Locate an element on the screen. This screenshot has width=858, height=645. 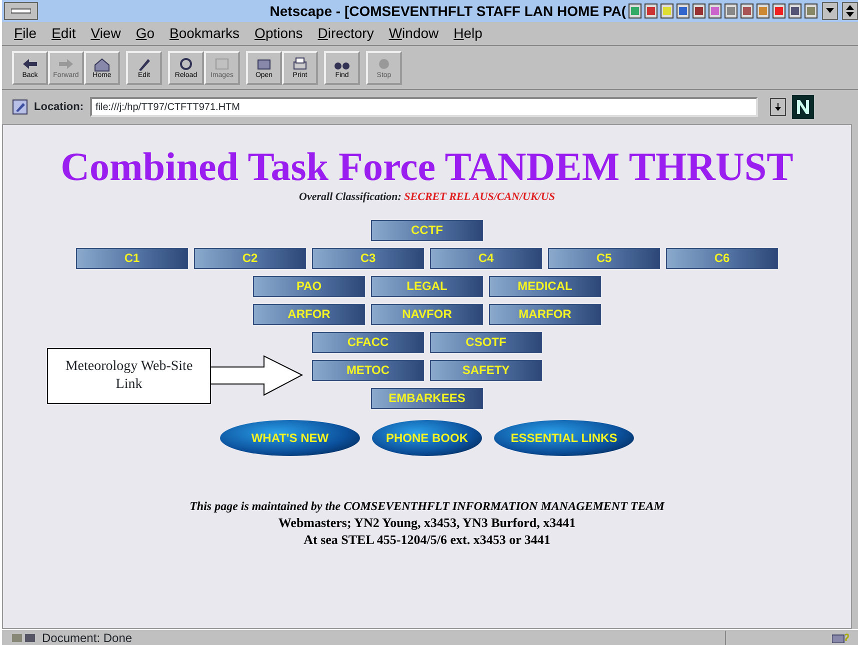
picture-icon is located at coordinates (222, 64).